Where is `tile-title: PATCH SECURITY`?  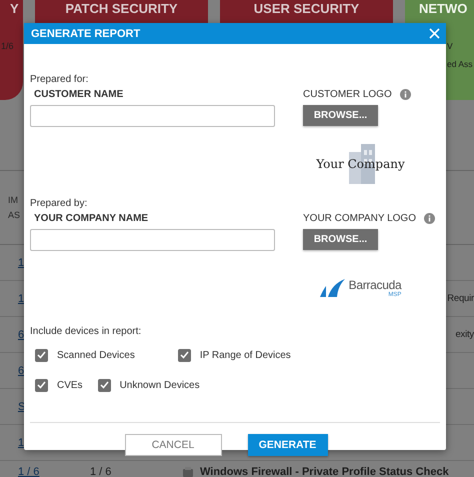 tile-title: PATCH SECURITY is located at coordinates (121, 8).